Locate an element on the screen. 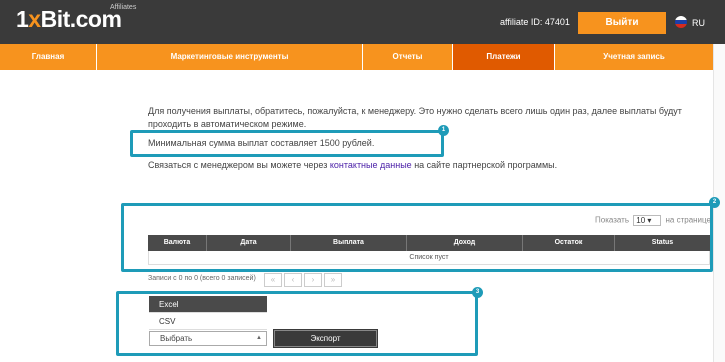  last-page-button: » is located at coordinates (333, 280).